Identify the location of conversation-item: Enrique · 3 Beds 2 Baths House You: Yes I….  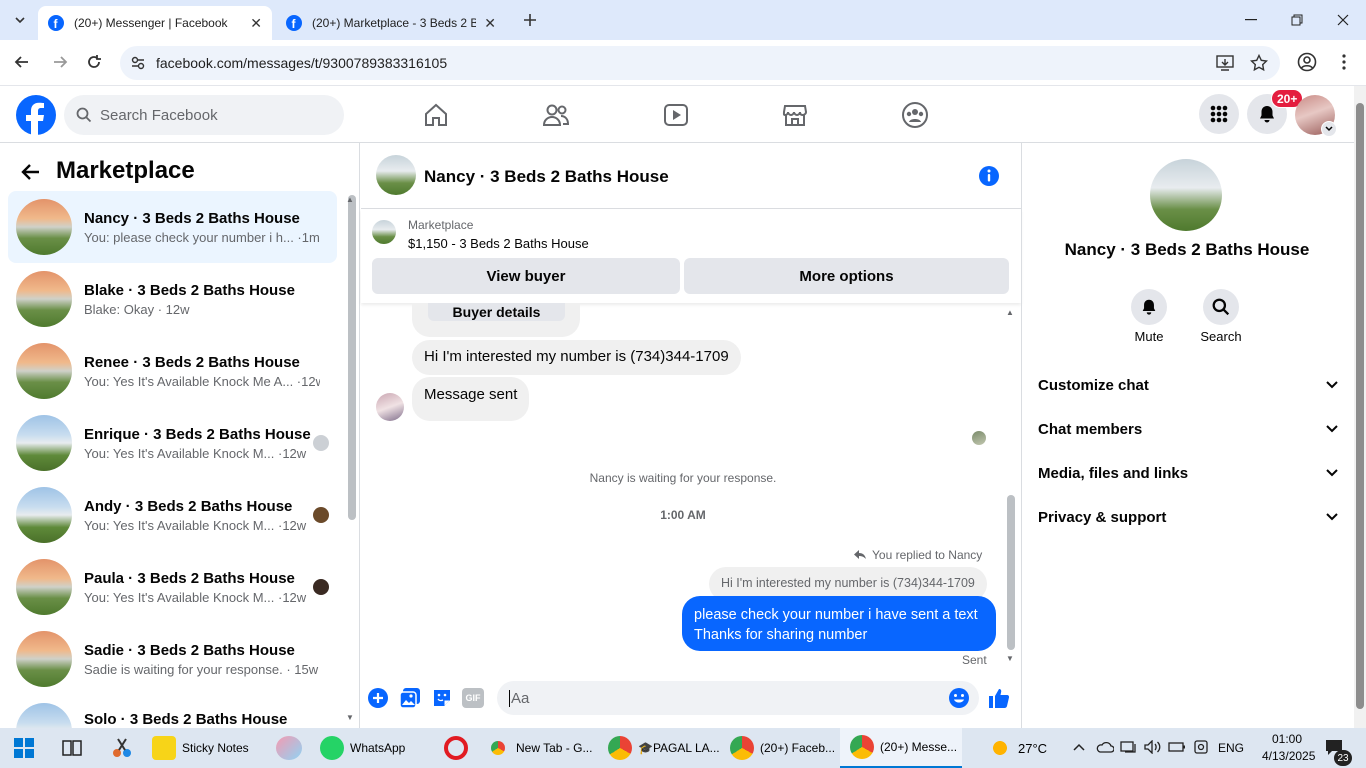
(172, 443).